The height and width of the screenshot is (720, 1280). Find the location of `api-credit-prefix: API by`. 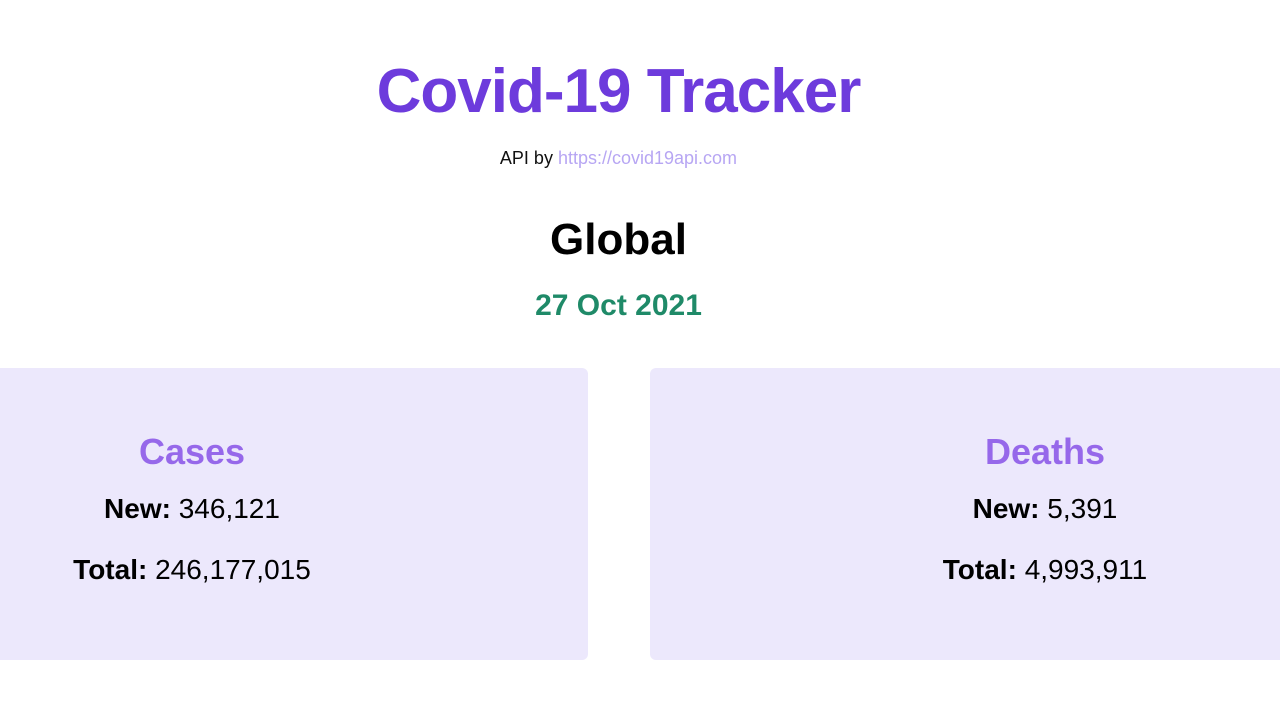

api-credit-prefix: API by is located at coordinates (528, 158).